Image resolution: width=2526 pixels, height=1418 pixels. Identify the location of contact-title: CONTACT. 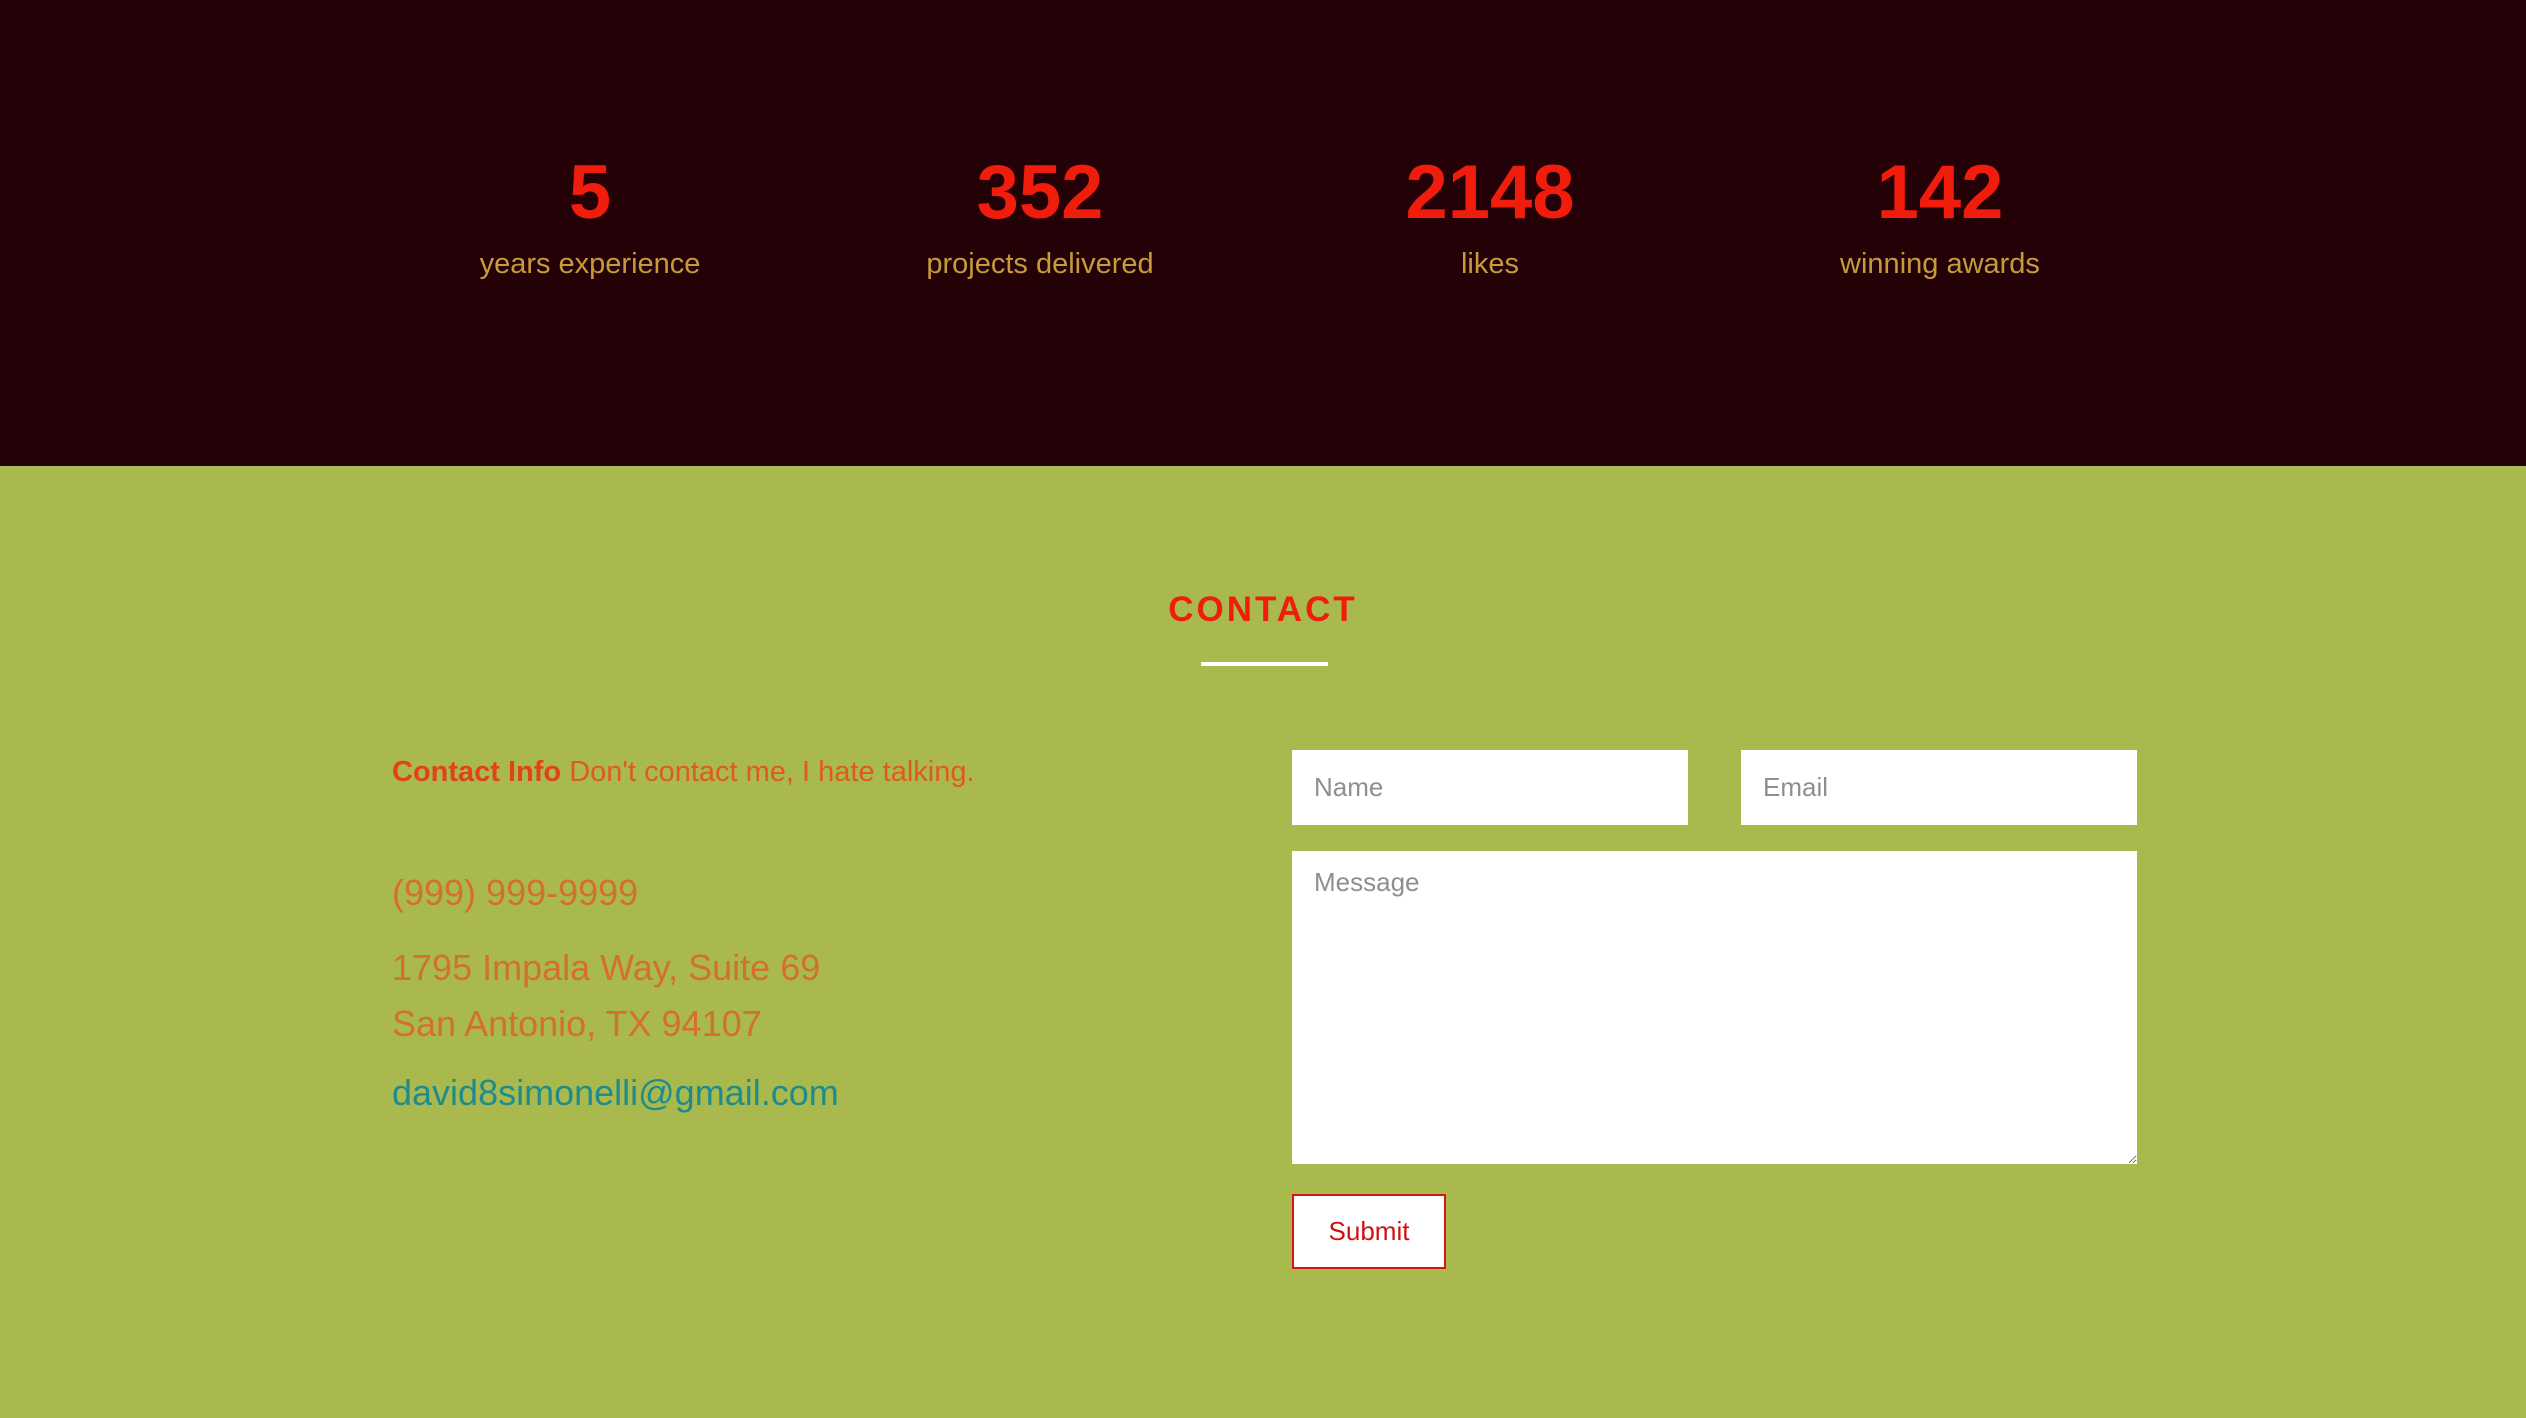
(1263, 609).